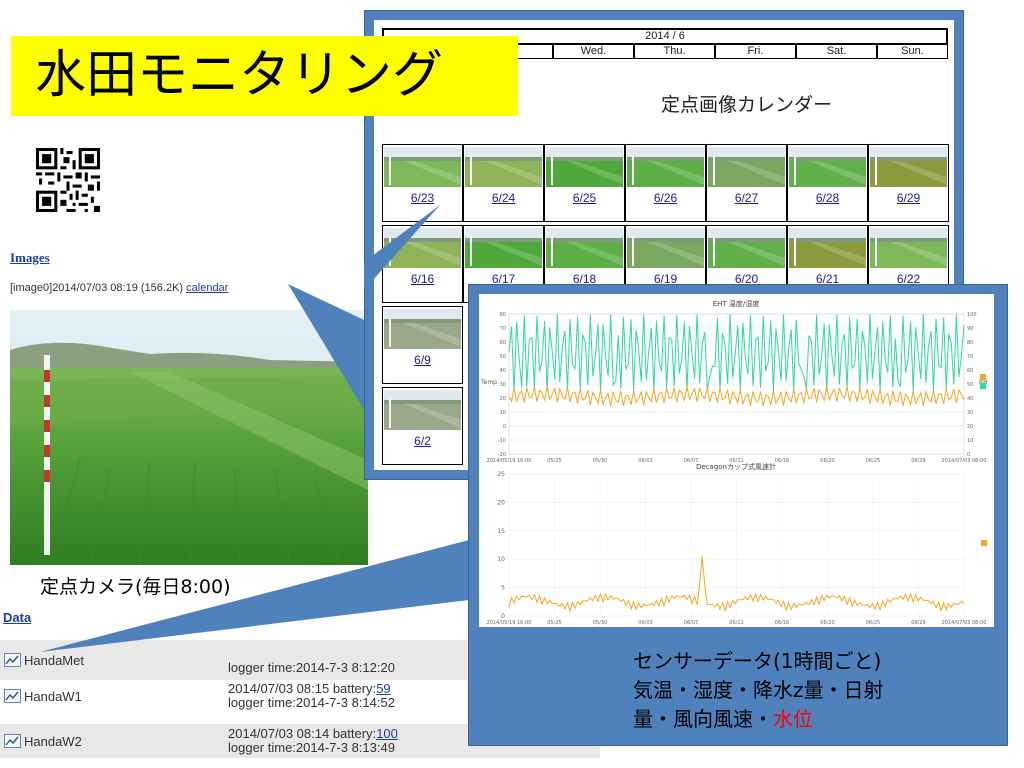  Describe the element at coordinates (503, 385) in the screenshot. I see `chart1-ytick: 30` at that location.